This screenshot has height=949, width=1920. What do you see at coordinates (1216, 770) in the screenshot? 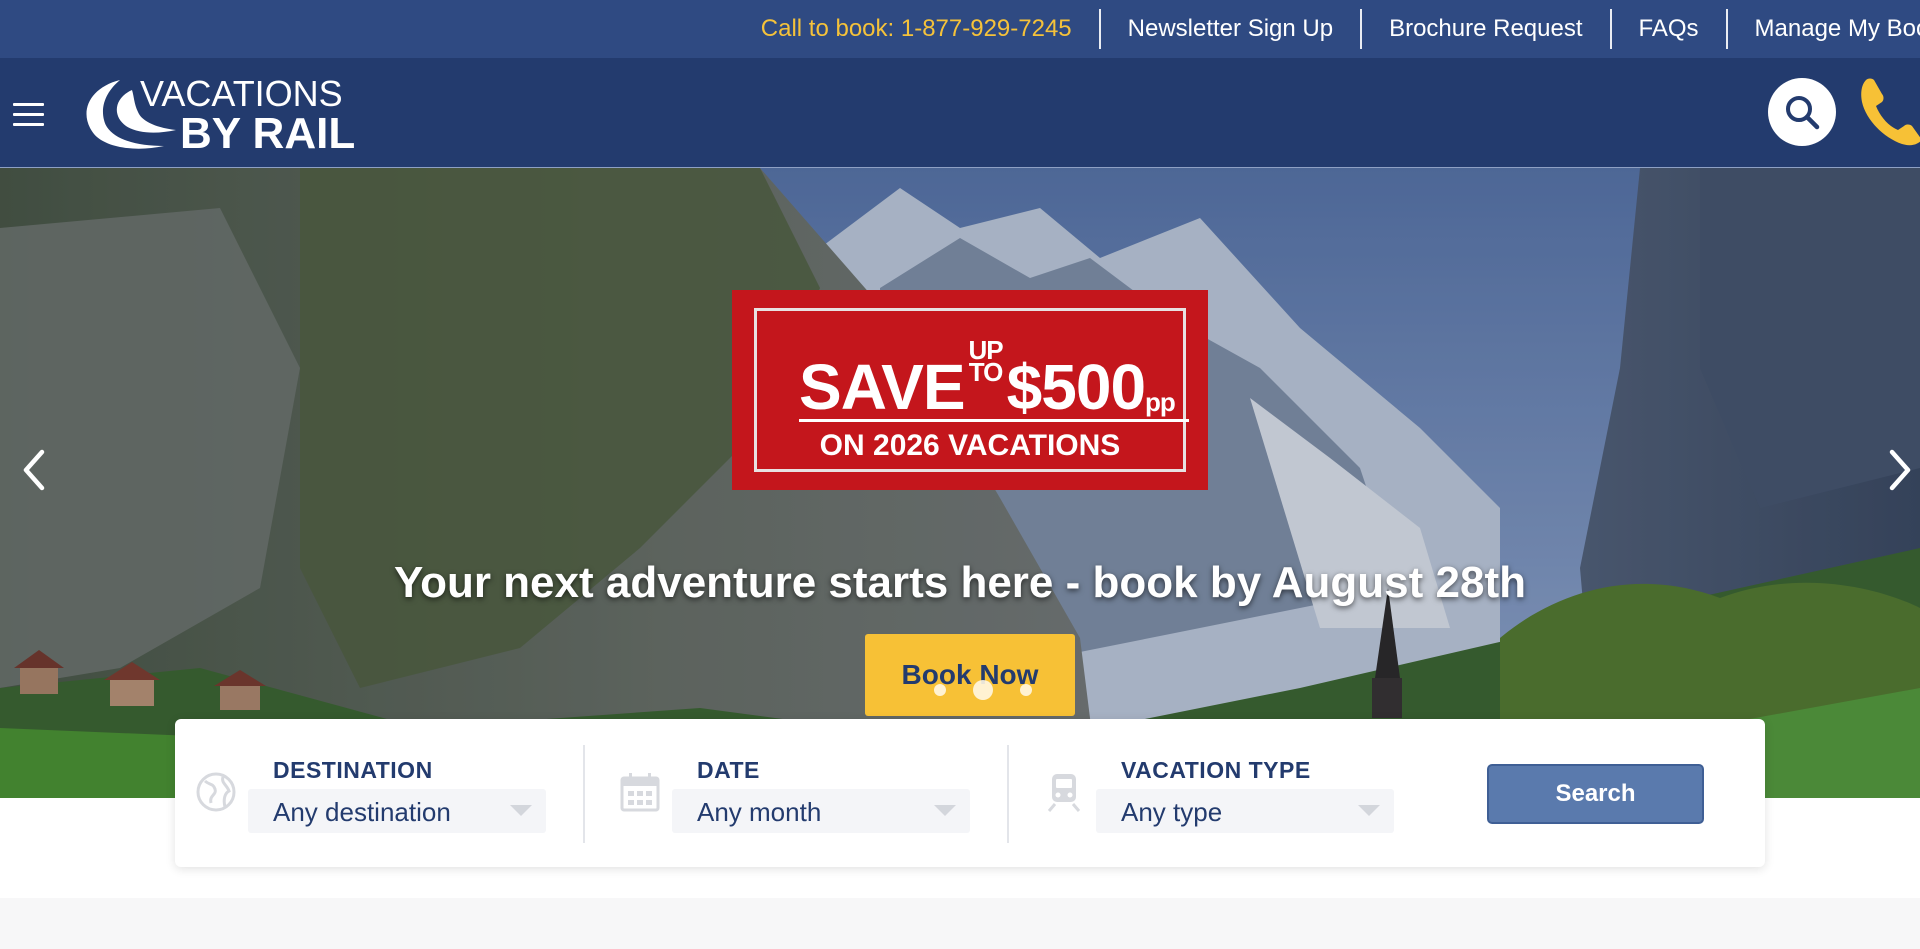
I see `vacation-type-label: VACATION TYPE` at bounding box center [1216, 770].